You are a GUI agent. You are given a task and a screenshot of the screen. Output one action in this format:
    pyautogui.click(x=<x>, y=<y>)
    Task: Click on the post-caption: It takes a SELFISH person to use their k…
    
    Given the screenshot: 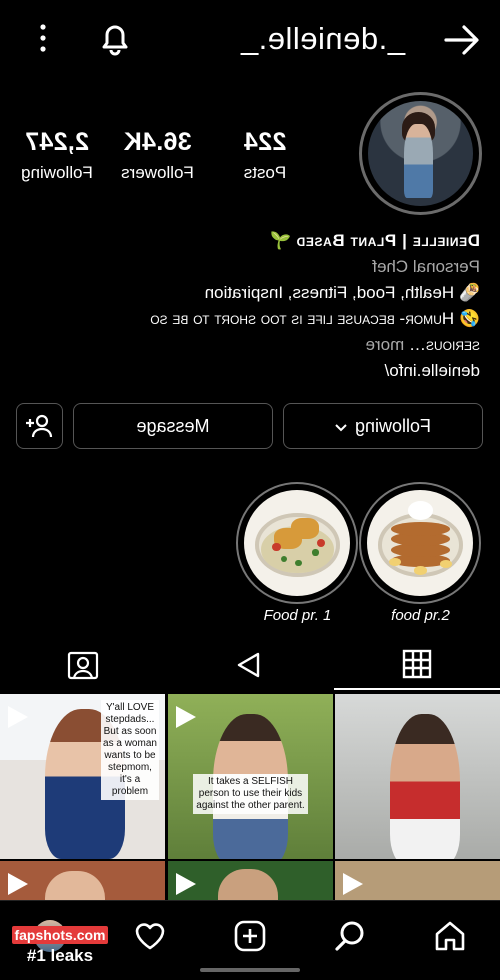 What is the action you would take?
    pyautogui.click(x=250, y=794)
    